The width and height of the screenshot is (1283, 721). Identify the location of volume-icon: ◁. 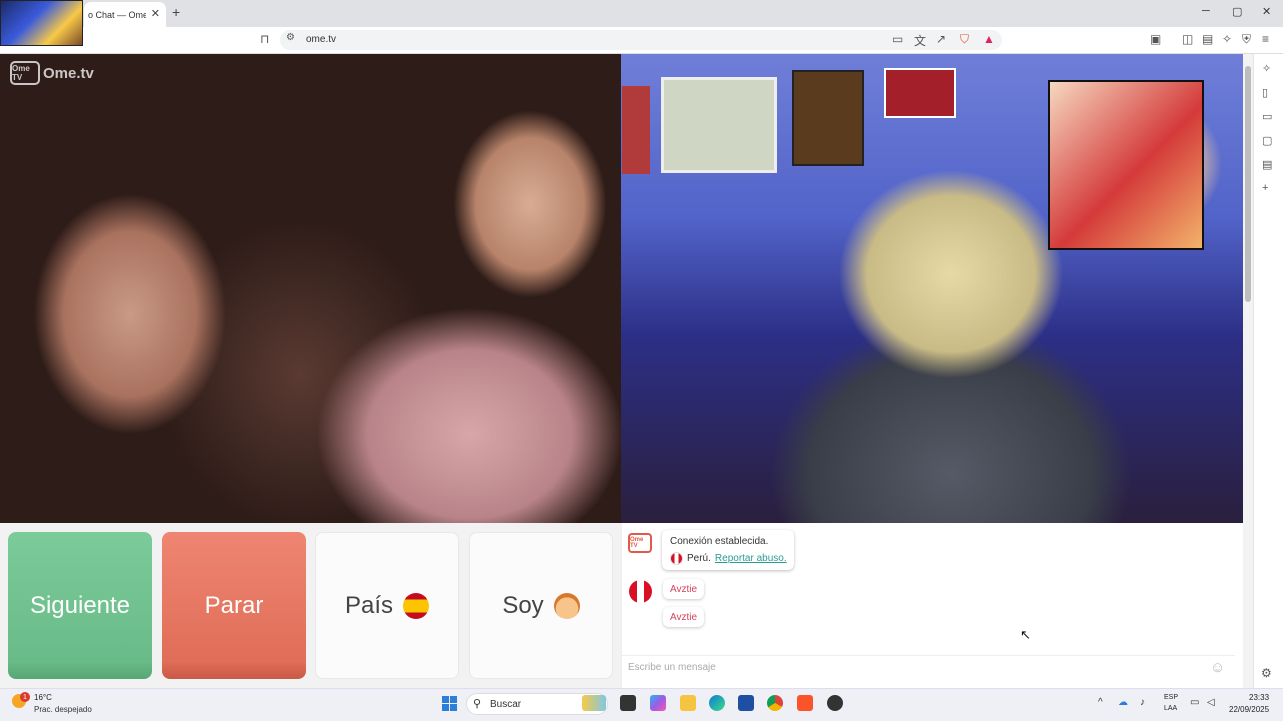
(1211, 702).